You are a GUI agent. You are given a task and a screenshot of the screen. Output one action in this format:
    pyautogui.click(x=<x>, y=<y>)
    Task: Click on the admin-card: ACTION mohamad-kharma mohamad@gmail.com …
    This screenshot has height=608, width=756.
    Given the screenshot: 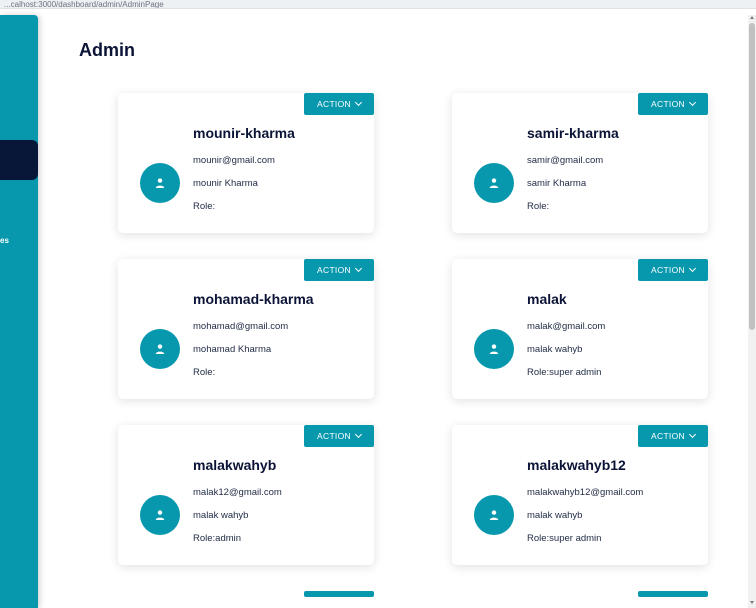 What is the action you would take?
    pyautogui.click(x=246, y=329)
    